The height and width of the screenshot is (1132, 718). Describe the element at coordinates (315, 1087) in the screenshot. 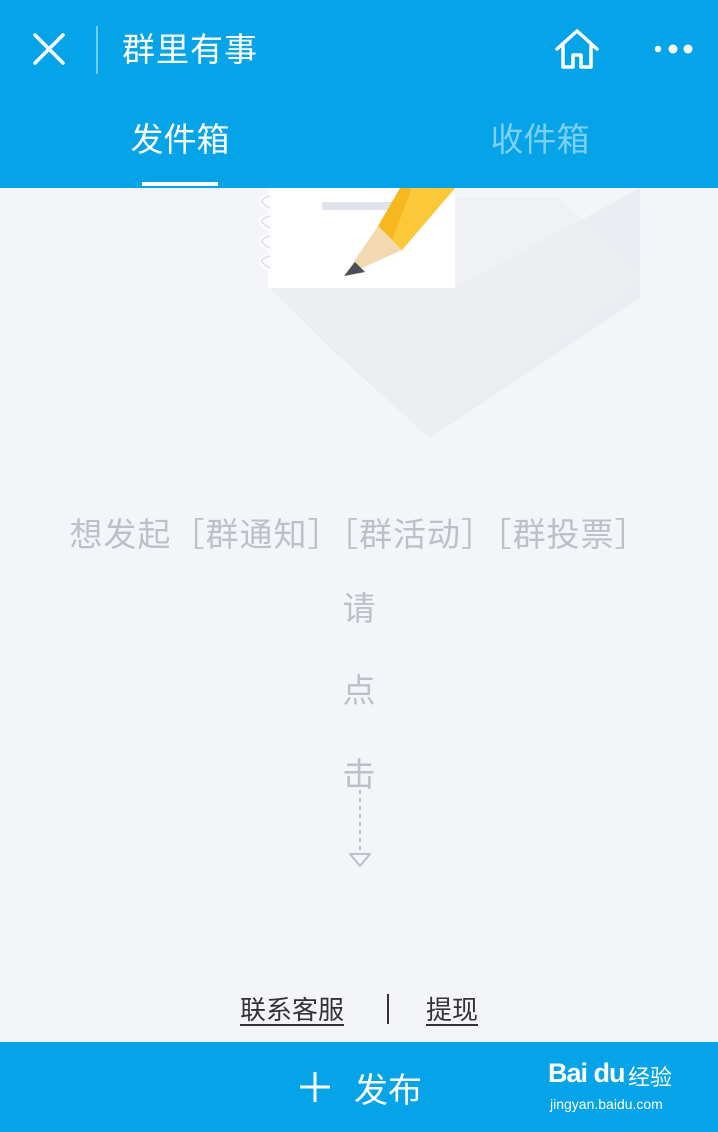

I see `plus-icon` at that location.